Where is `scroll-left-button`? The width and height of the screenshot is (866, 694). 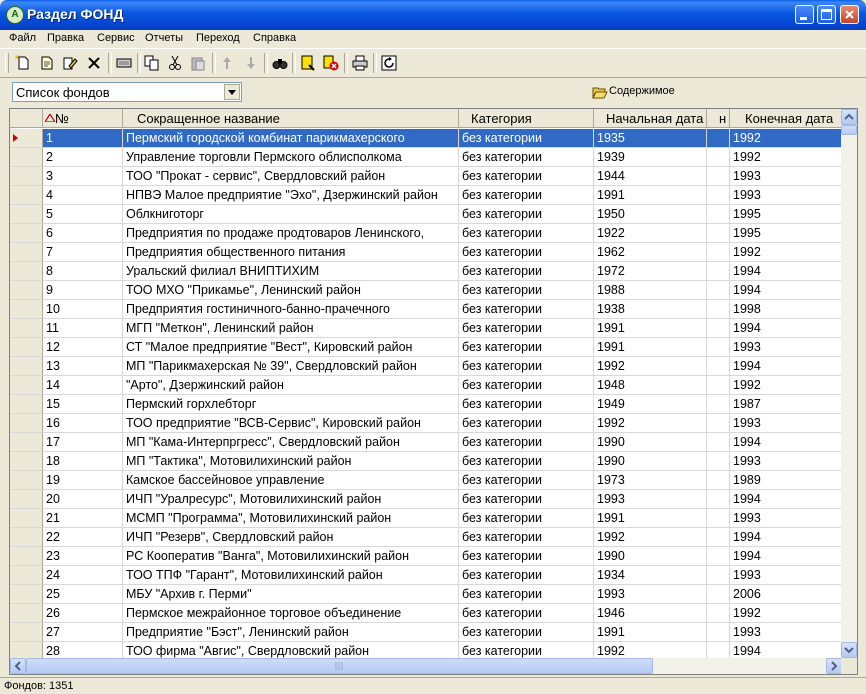
scroll-left-button is located at coordinates (18, 666).